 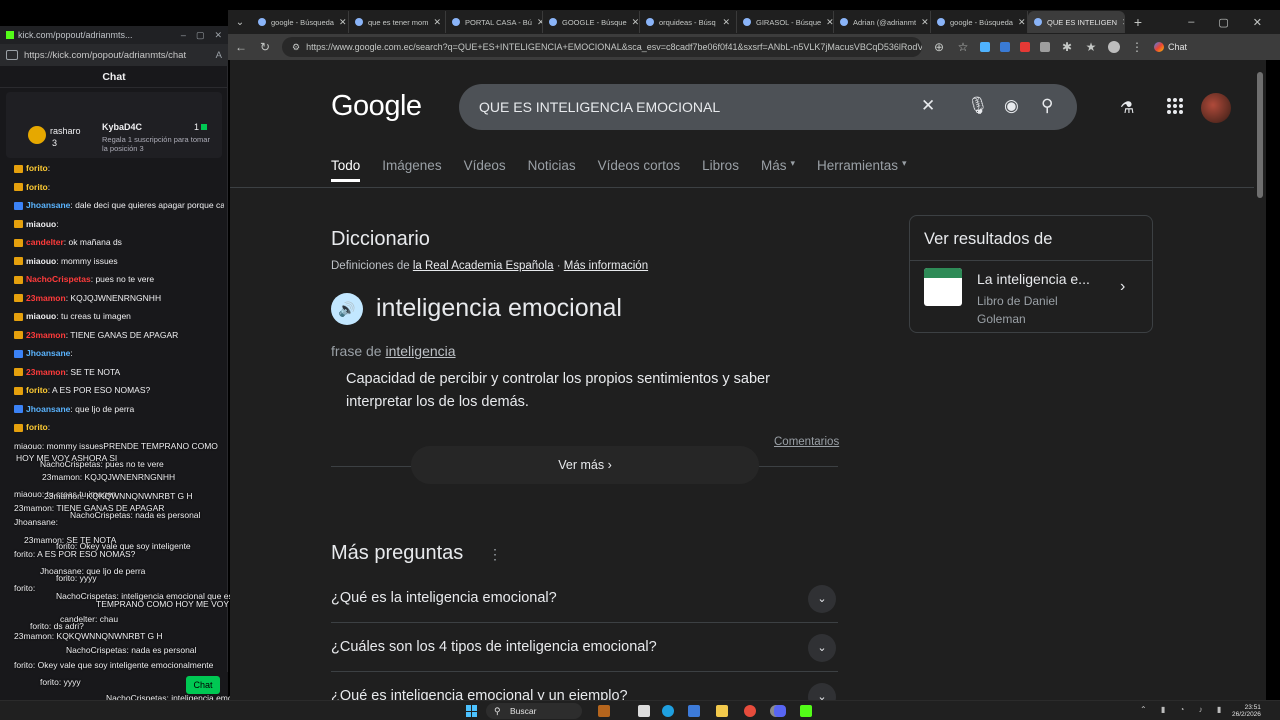 I want to click on kick-icon, so click(x=806, y=711).